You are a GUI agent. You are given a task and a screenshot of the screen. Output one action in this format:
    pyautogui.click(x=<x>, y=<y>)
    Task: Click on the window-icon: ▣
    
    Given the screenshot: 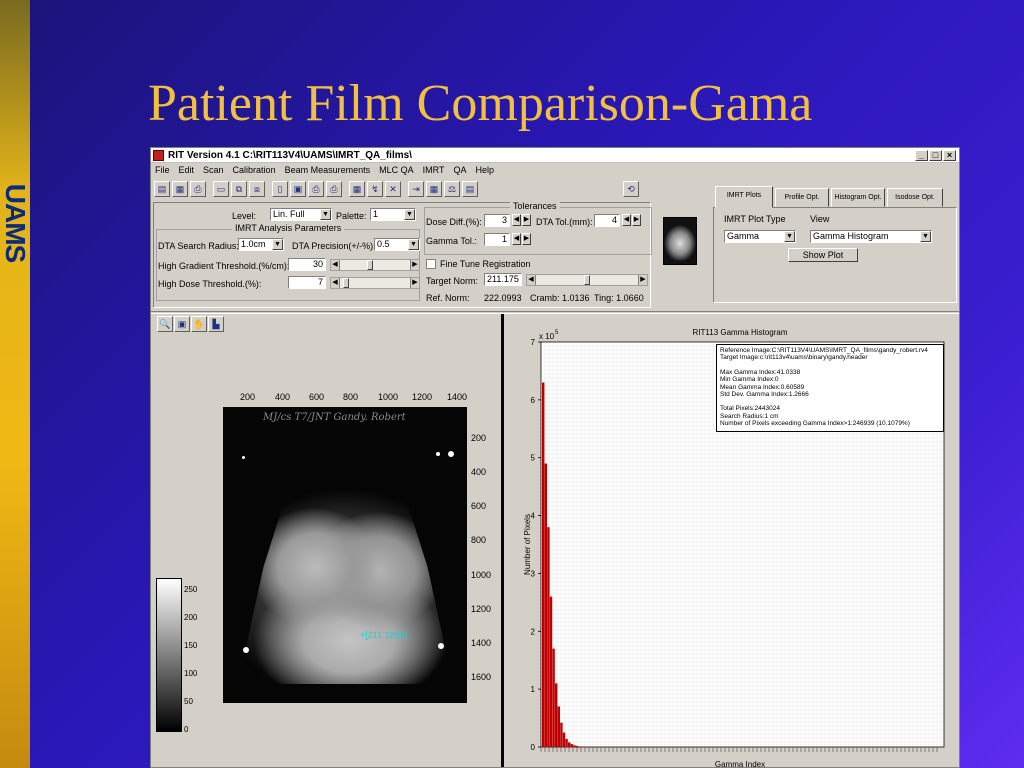 What is the action you would take?
    pyautogui.click(x=182, y=324)
    